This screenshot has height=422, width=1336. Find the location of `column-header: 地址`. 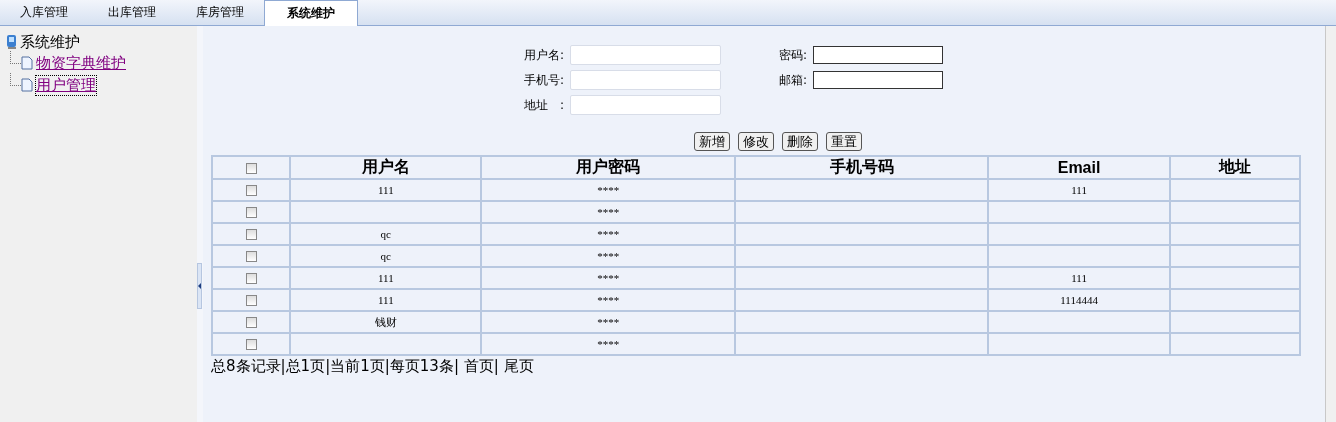

column-header: 地址 is located at coordinates (1234, 167).